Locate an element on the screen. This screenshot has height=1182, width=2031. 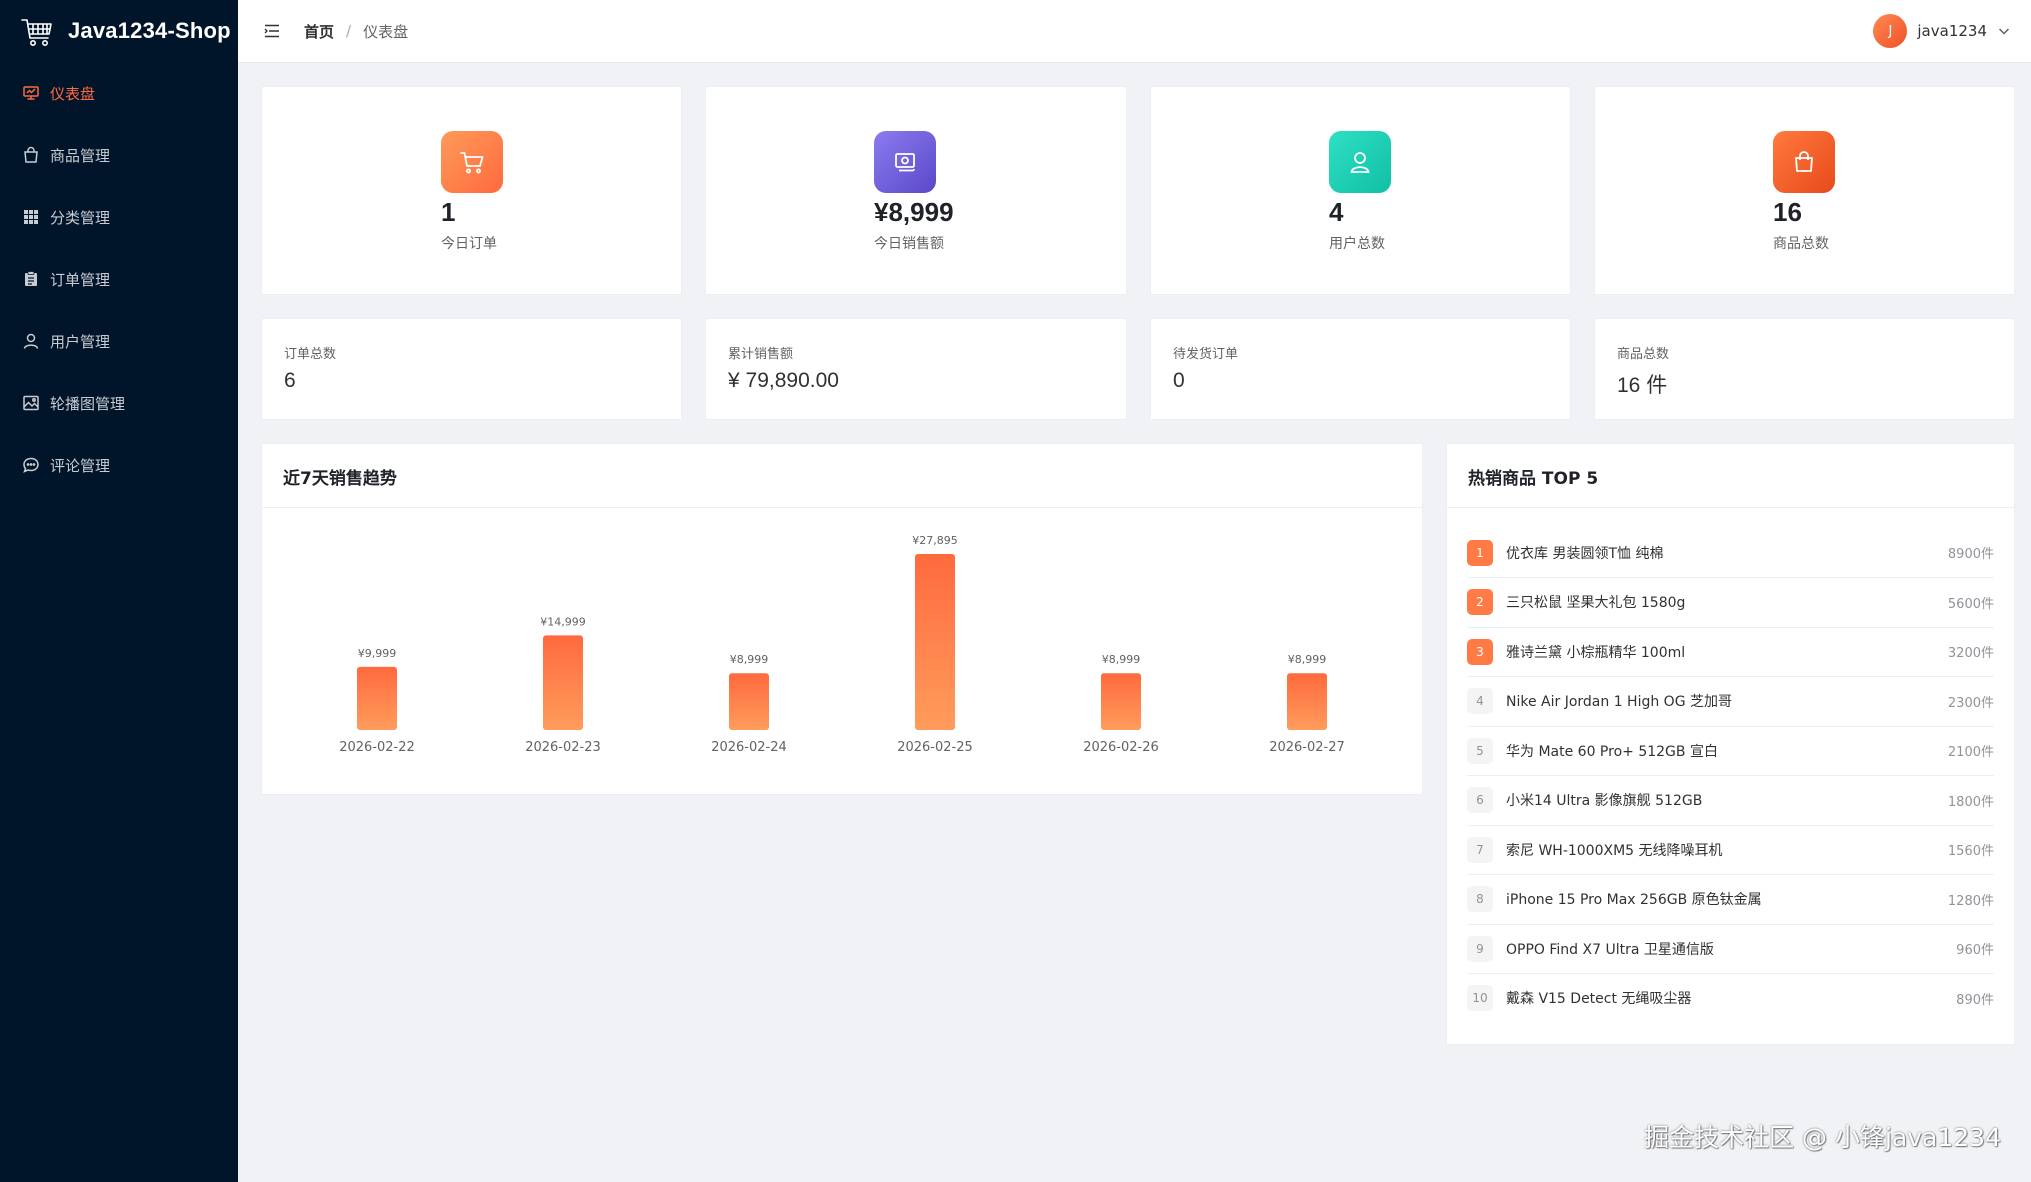
product-name: Nike Air Jordan 1 High OG 芝加哥 is located at coordinates (1619, 702).